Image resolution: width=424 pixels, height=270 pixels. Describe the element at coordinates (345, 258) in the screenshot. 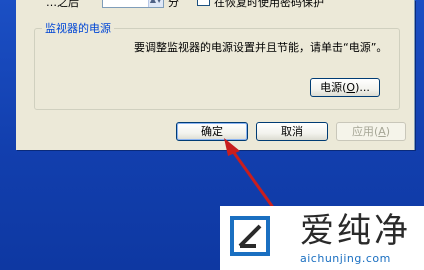

I see `watermark-url: aichunjing.com` at that location.